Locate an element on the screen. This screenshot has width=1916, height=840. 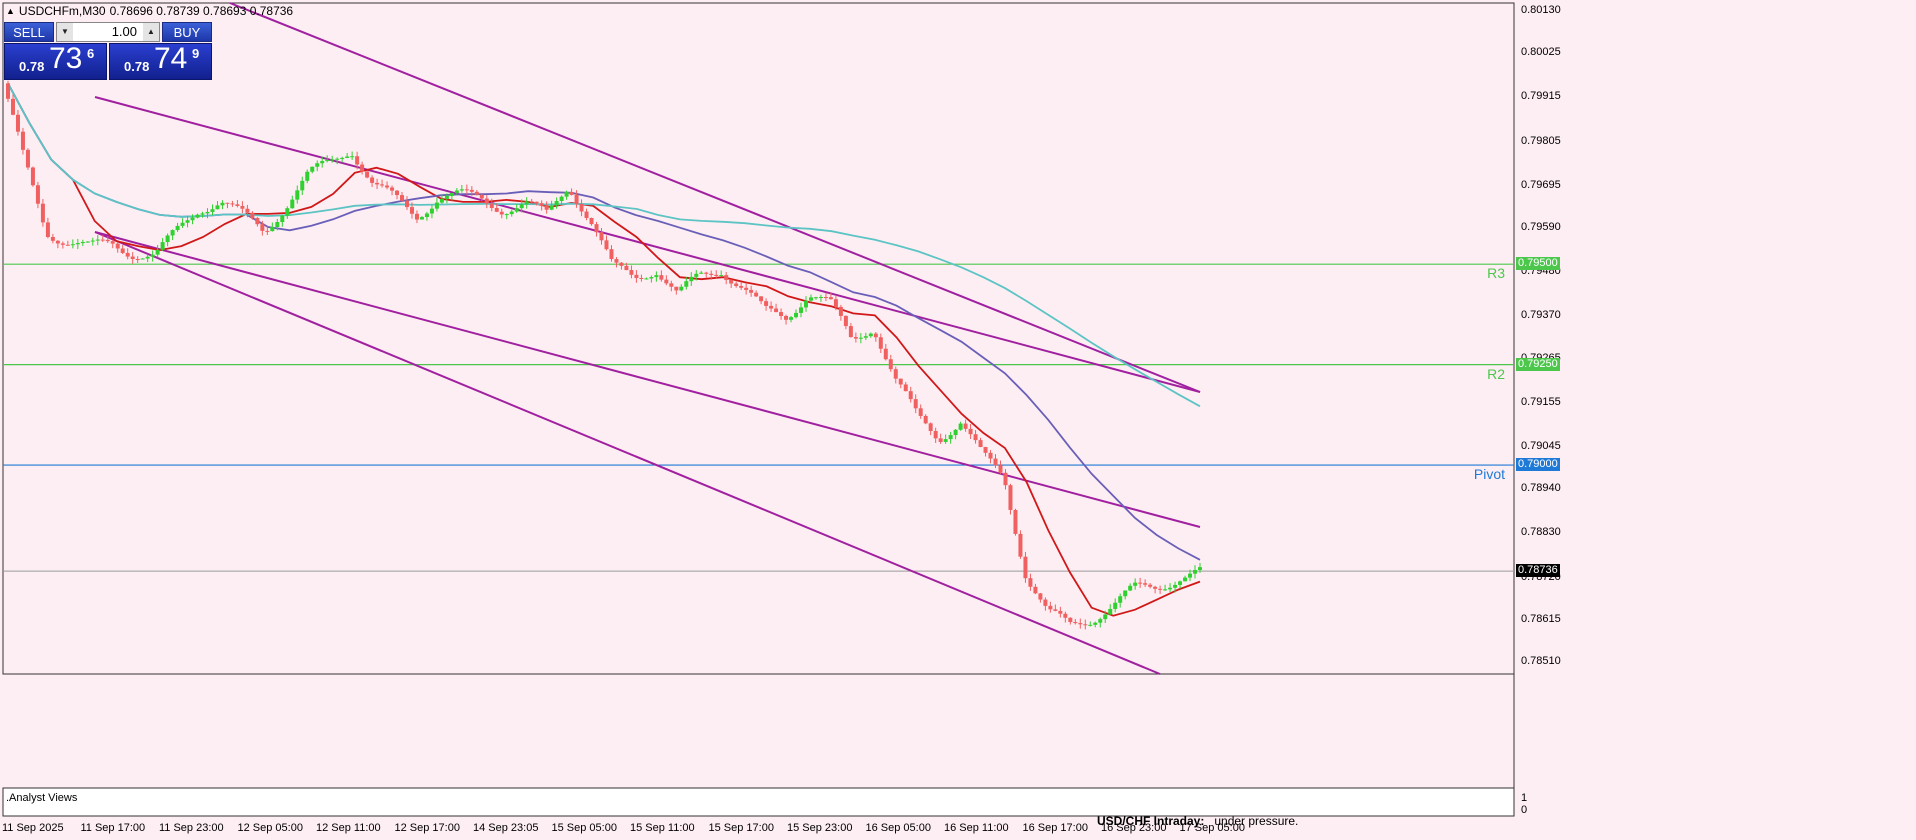
bid-price-box: 0.78 73 6 is located at coordinates (55, 61).